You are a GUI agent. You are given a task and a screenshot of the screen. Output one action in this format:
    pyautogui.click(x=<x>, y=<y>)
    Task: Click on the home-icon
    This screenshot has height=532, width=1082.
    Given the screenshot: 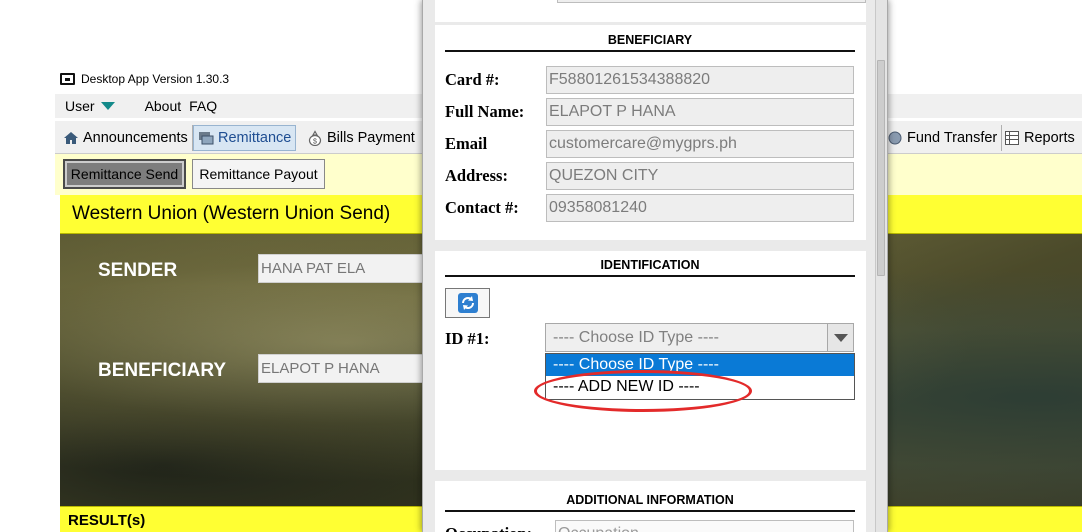 What is the action you would take?
    pyautogui.click(x=71, y=138)
    